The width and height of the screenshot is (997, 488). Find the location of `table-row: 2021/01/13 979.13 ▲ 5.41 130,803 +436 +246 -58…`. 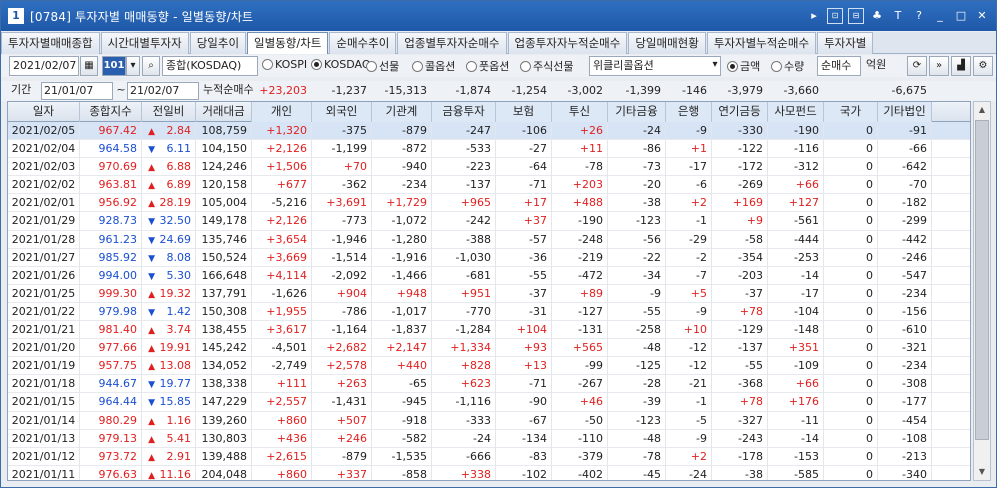

table-row: 2021/01/13 979.13 ▲ 5.41 130,803 +436 +246 -58… is located at coordinates (489, 438).